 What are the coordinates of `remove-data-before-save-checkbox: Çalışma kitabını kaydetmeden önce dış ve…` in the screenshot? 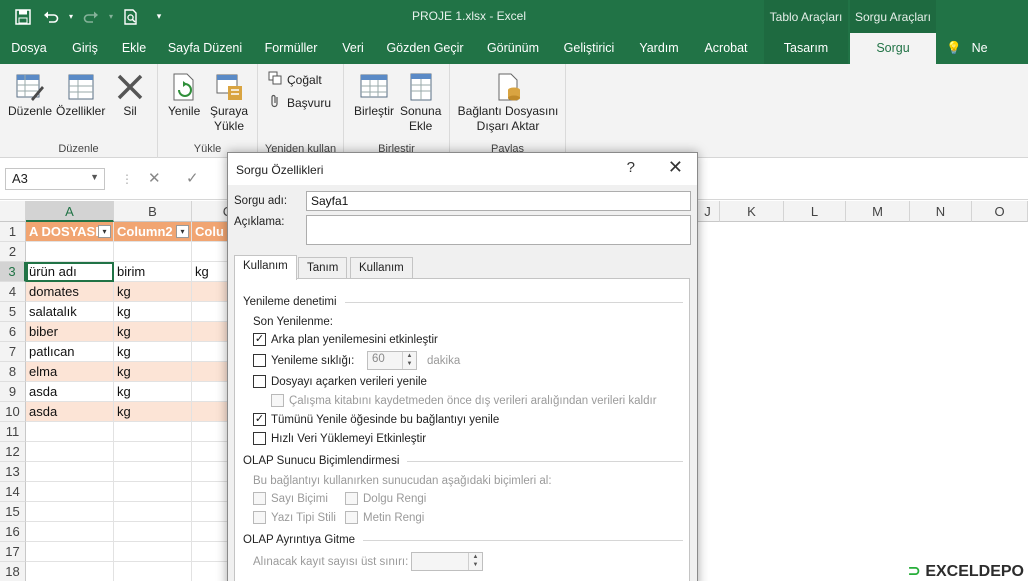 It's located at (464, 400).